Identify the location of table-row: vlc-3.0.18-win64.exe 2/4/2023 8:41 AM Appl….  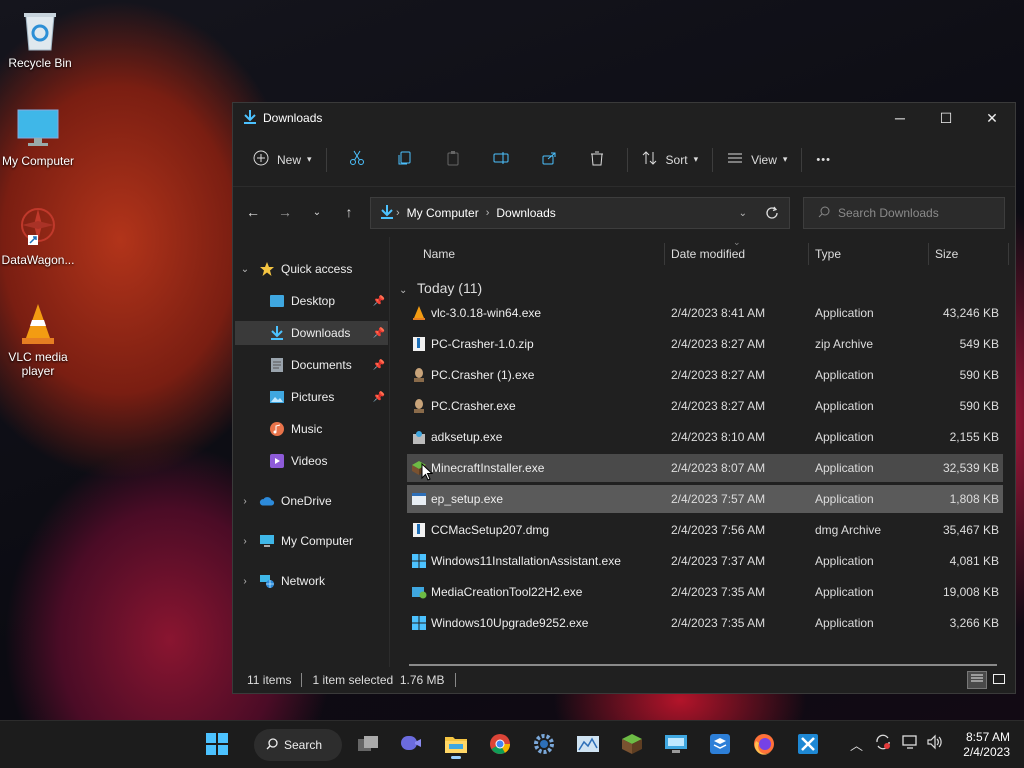
(705, 313).